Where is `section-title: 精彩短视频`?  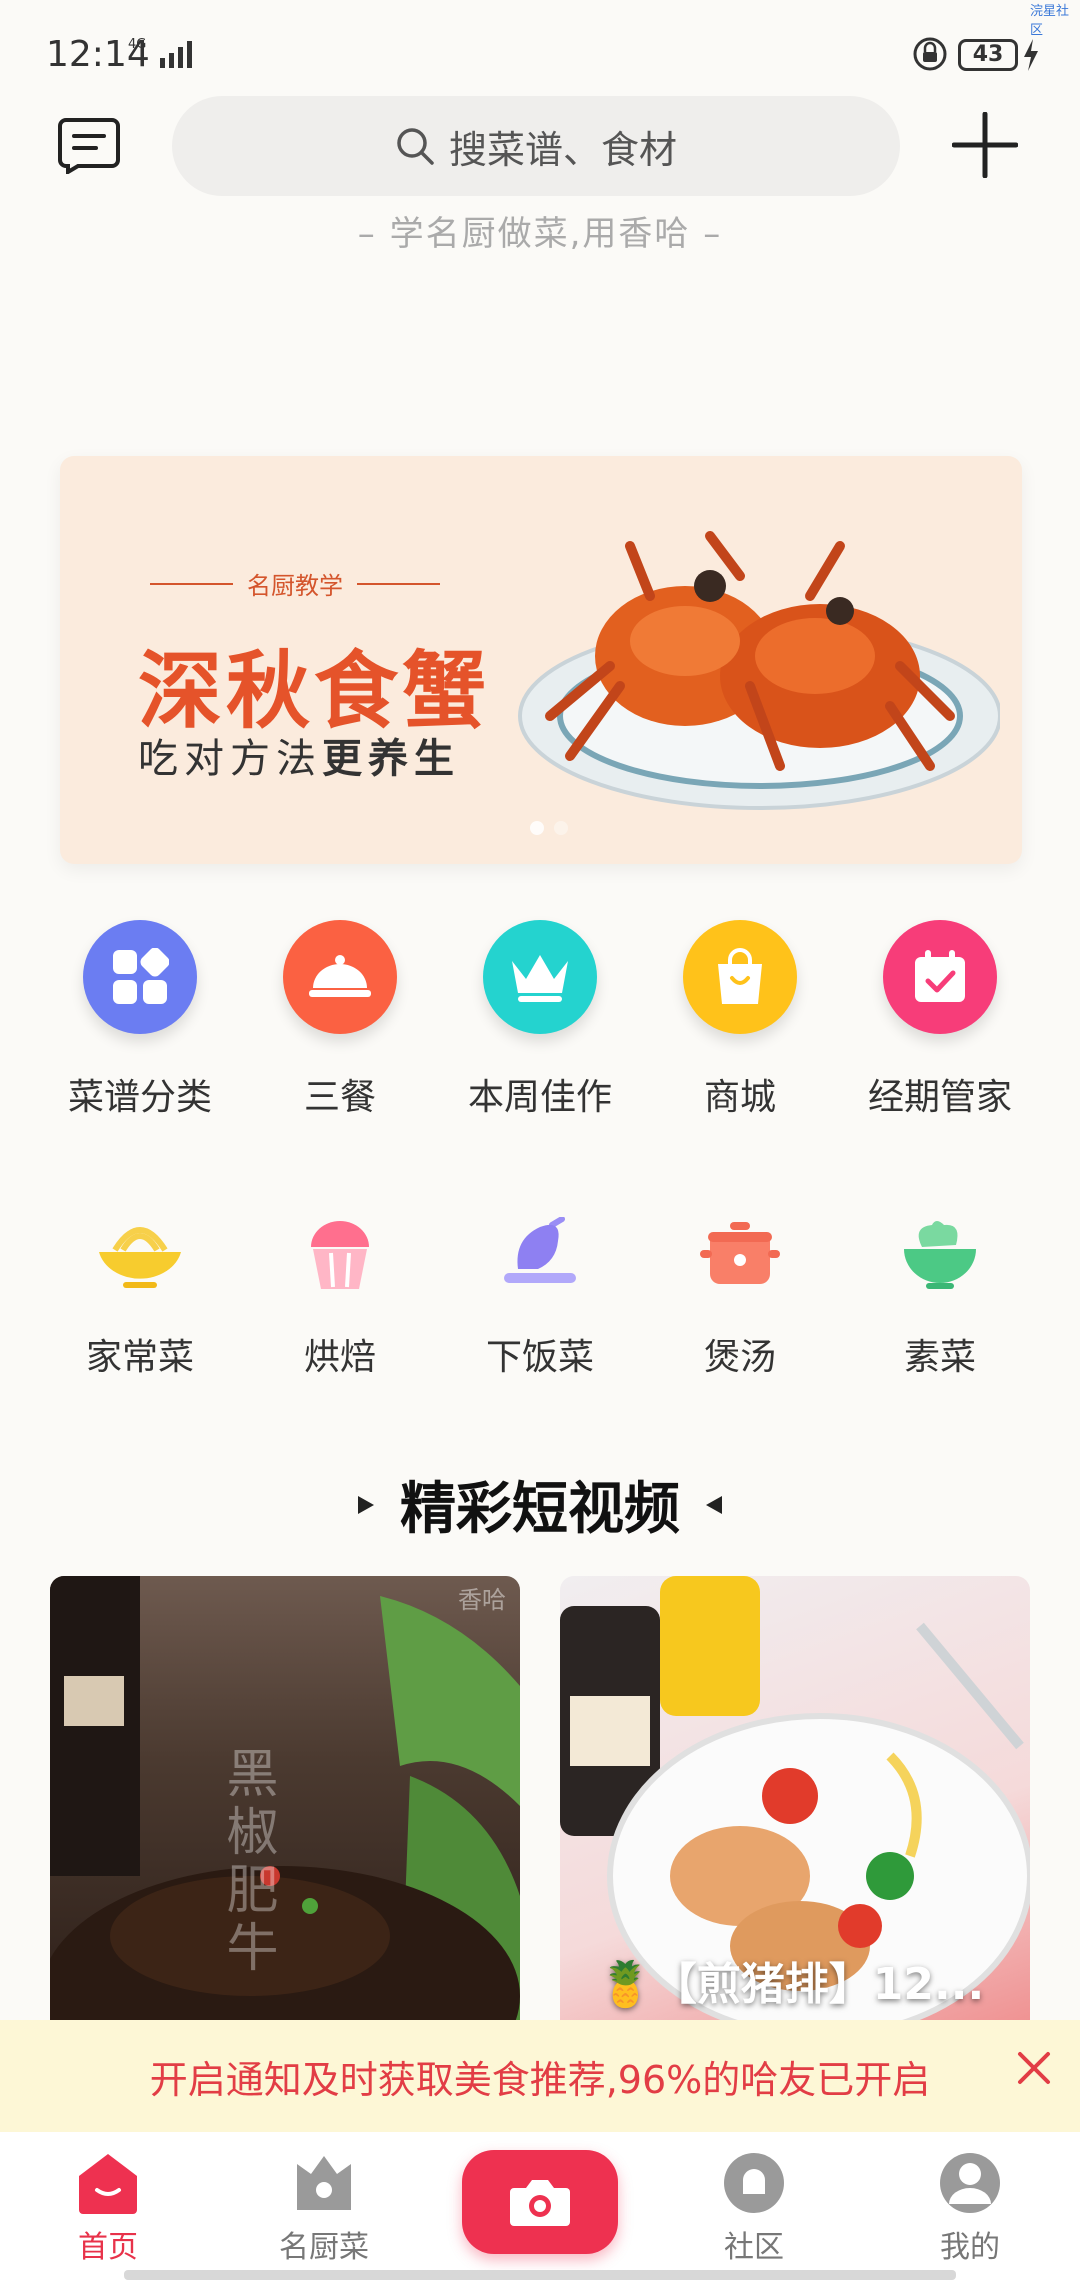
section-title: 精彩短视频 is located at coordinates (540, 1509).